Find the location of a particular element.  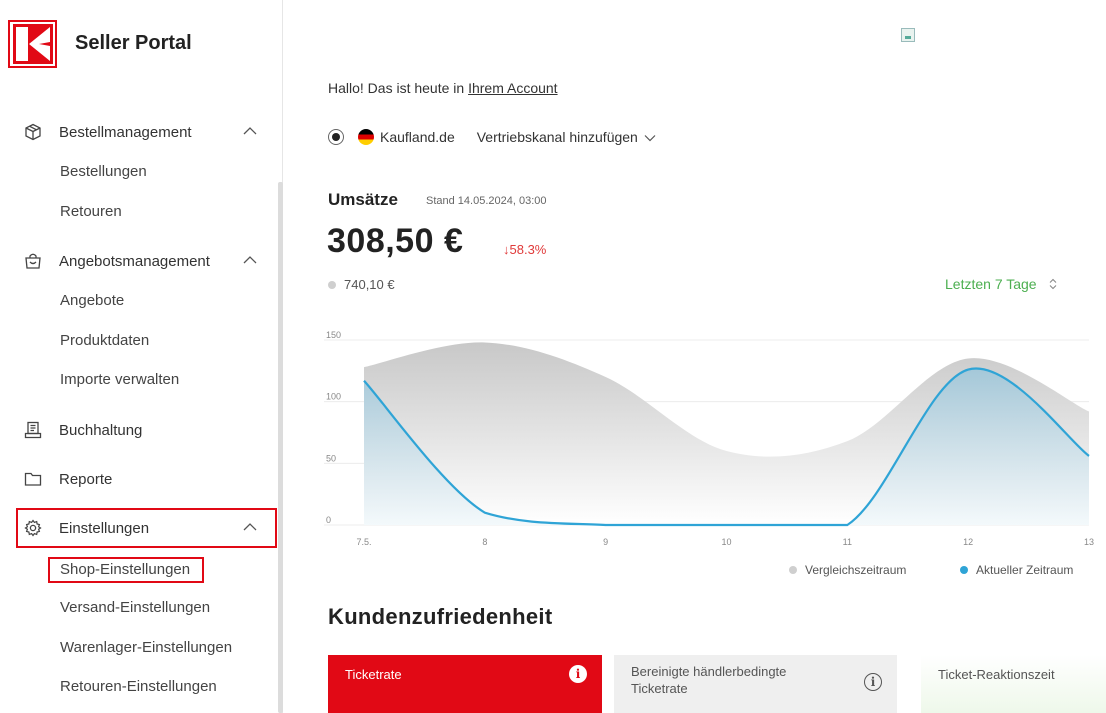

compare-value: 740,10 € is located at coordinates (361, 284).